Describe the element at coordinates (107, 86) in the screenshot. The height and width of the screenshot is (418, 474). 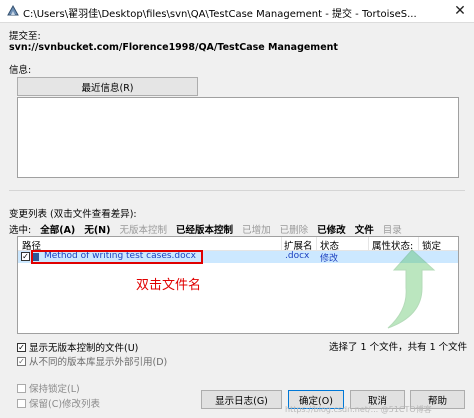
I see `recent-messages-button: 最近信息(R)` at that location.